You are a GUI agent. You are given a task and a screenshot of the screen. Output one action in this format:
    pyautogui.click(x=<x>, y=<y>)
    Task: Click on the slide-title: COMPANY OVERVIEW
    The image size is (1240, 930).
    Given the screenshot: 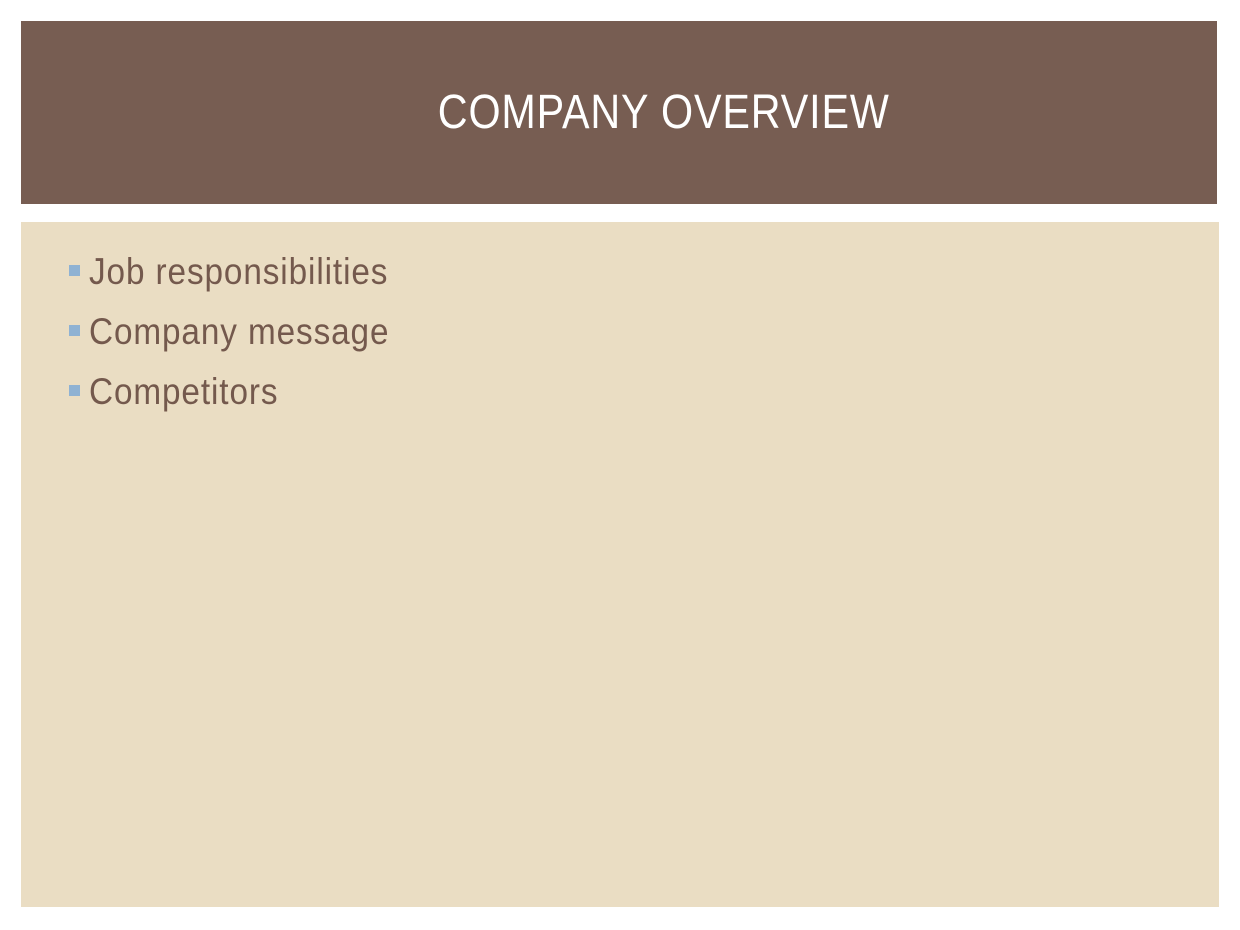 What is the action you would take?
    pyautogui.click(x=664, y=112)
    